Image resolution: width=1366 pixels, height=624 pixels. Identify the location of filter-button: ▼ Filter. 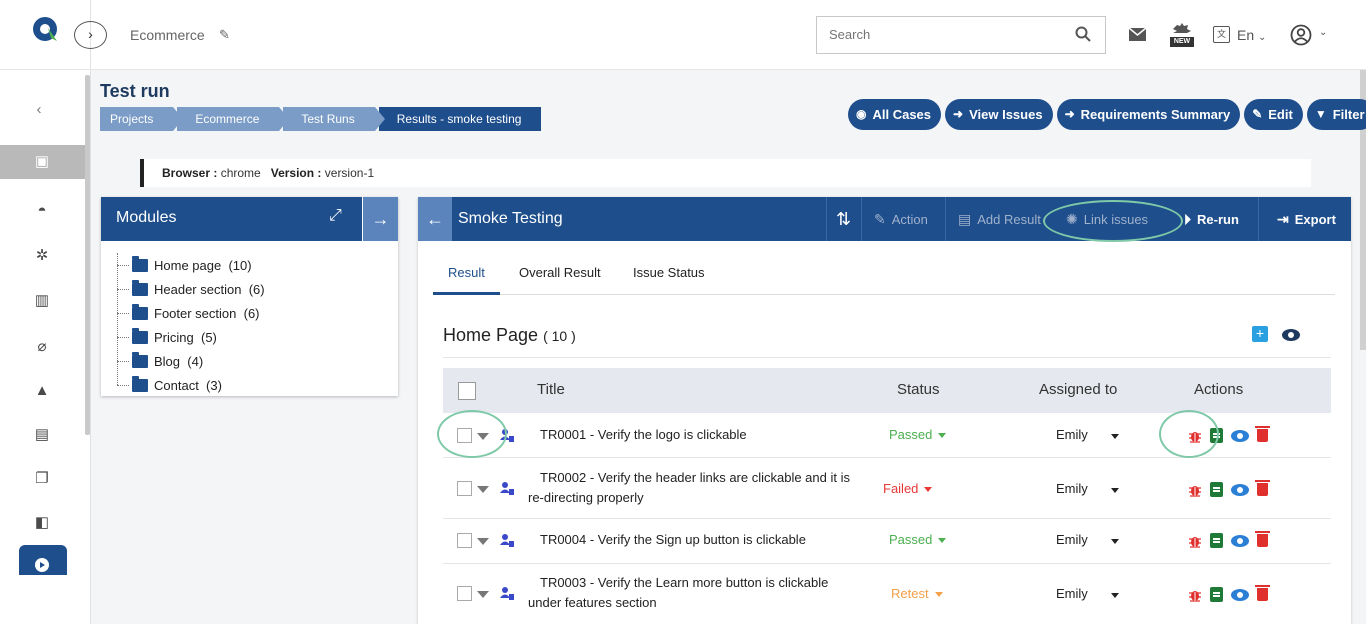
(1336, 114).